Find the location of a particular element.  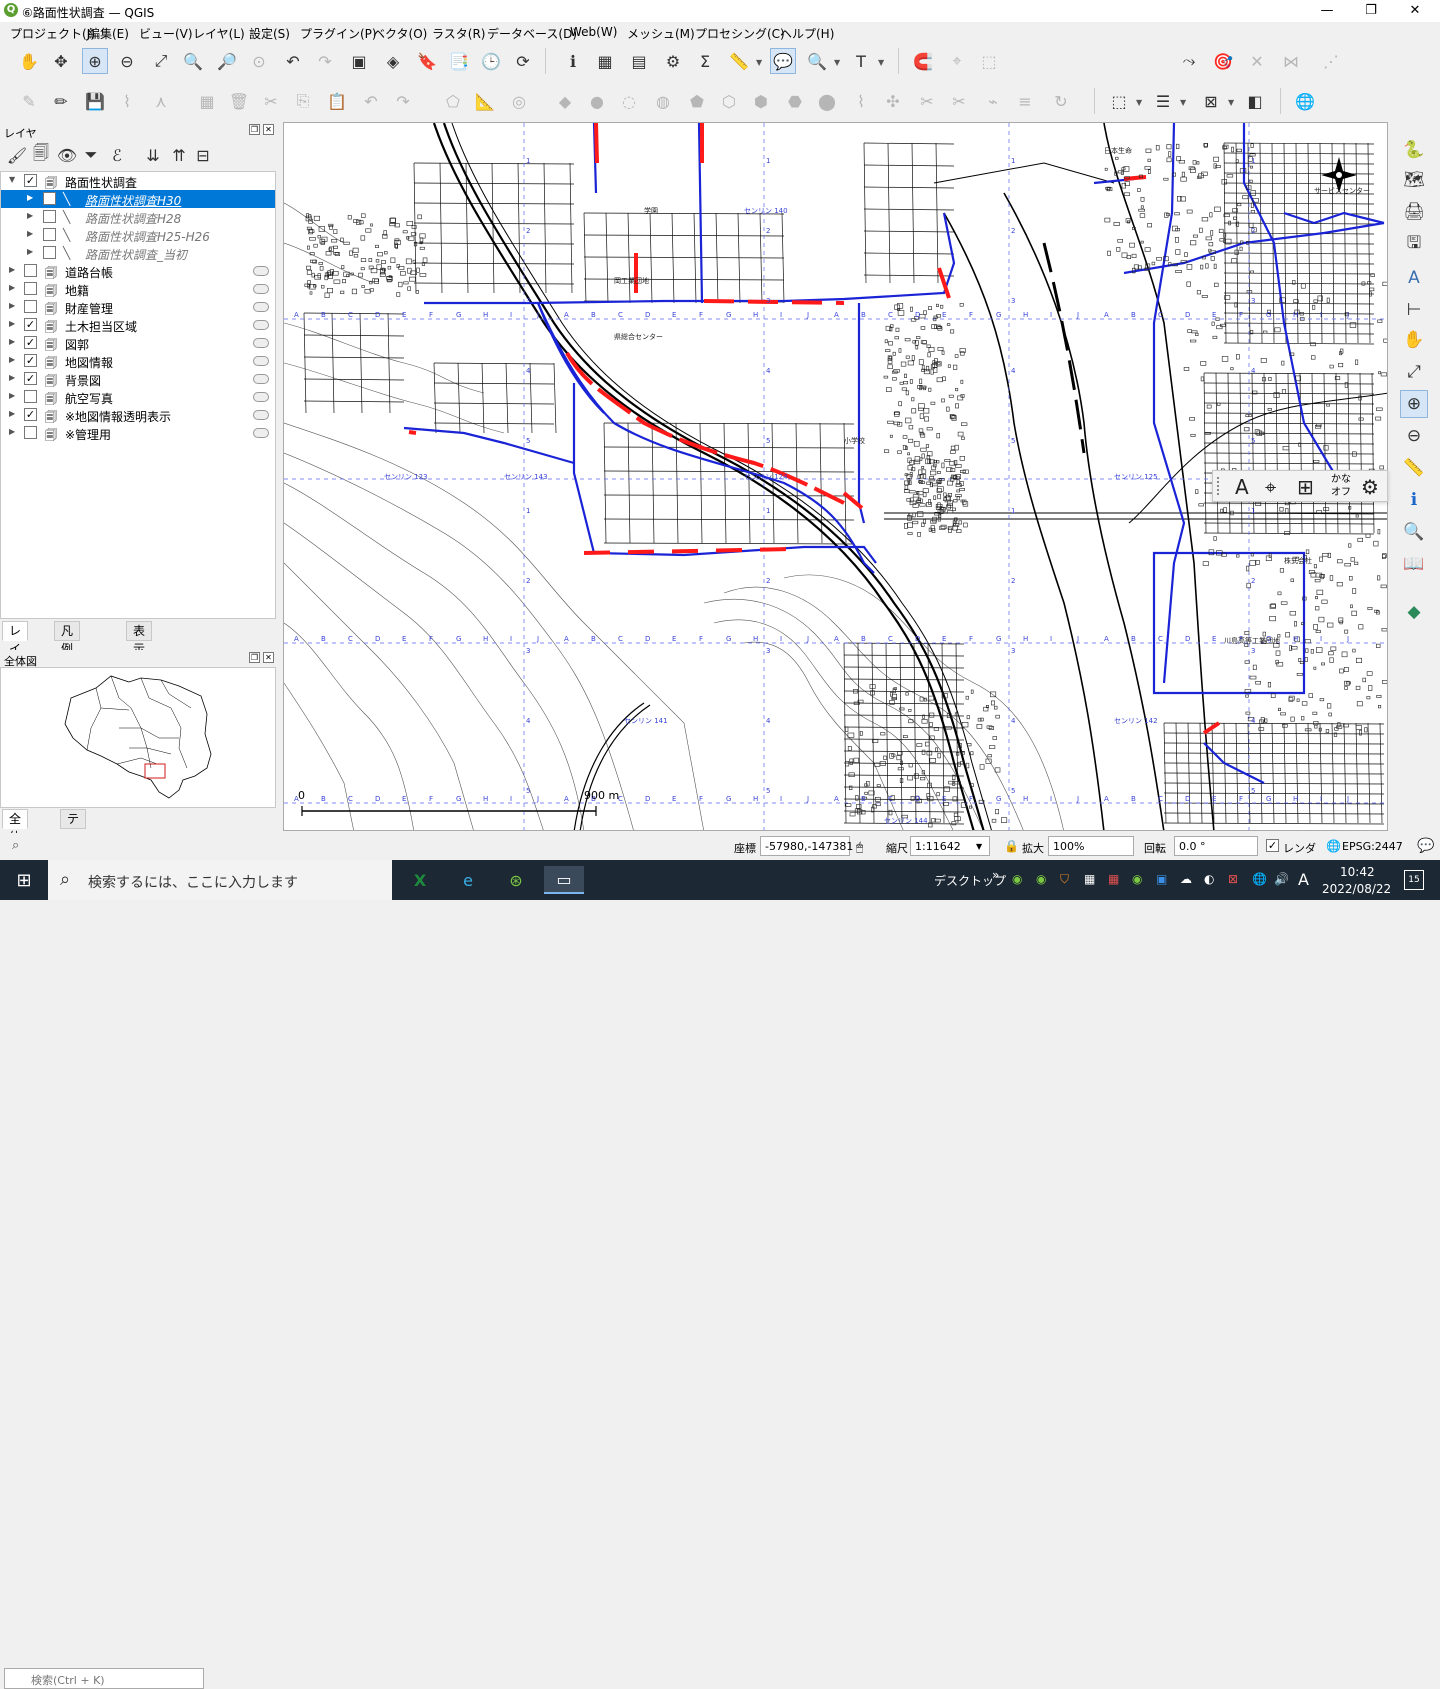

coordinate-field: -57980,-147381 is located at coordinates (806, 846).